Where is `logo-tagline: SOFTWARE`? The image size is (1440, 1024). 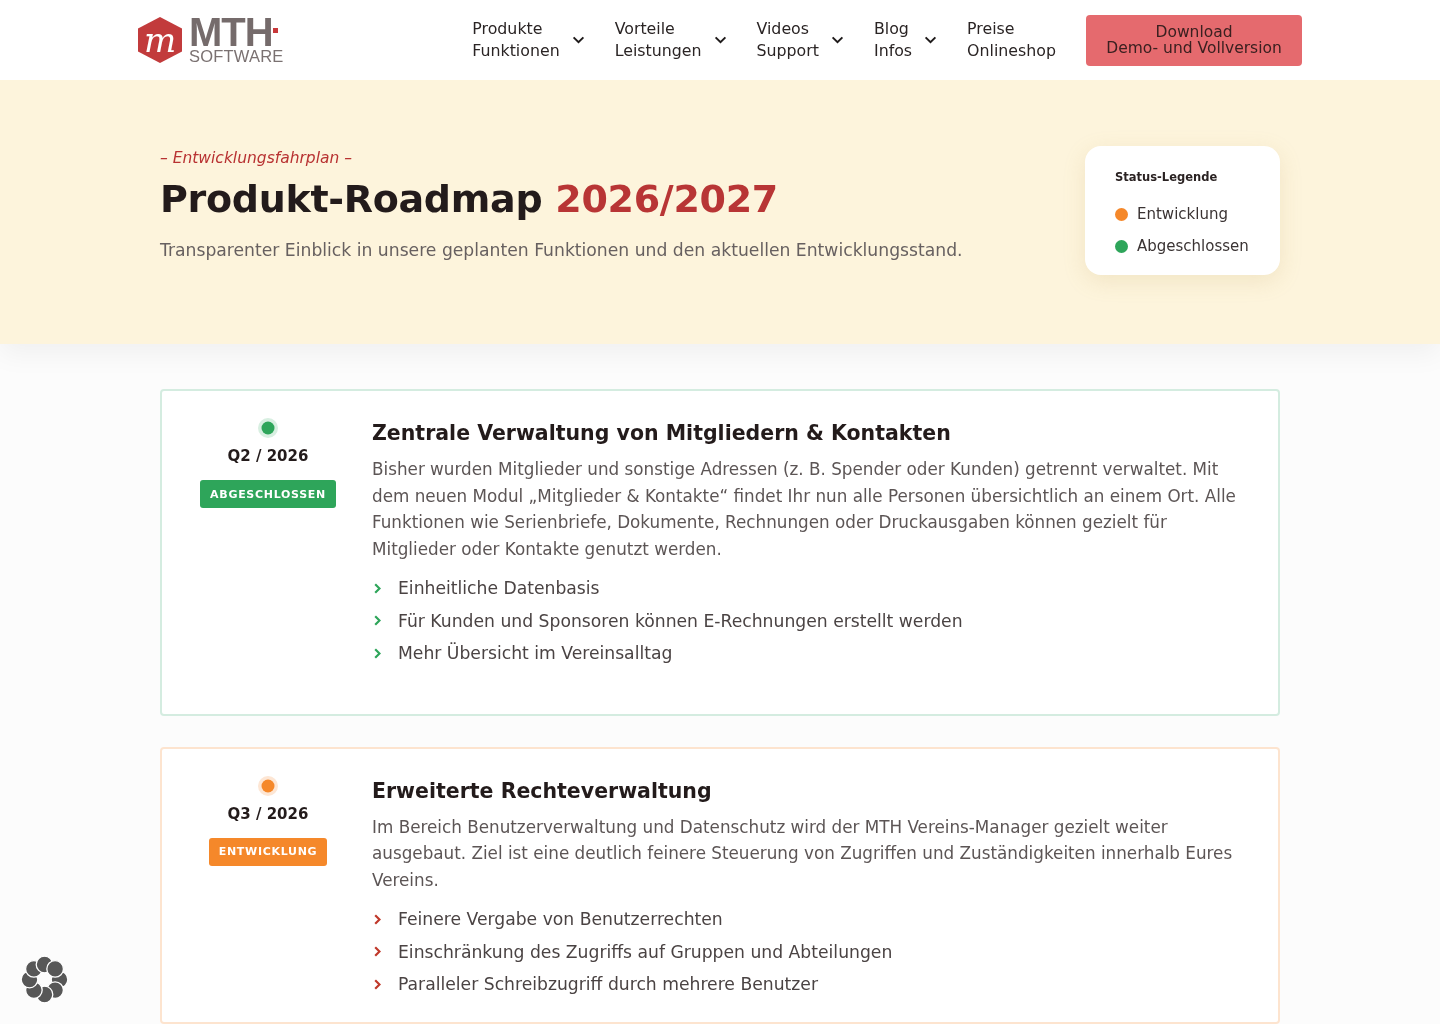
logo-tagline: SOFTWARE is located at coordinates (236, 56).